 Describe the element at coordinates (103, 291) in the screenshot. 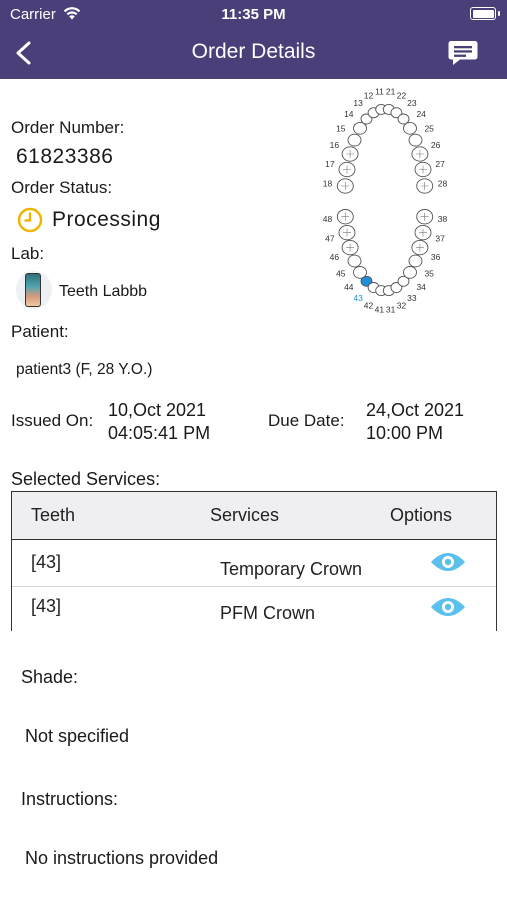

I see `lab-name: Teeth Labbb` at that location.